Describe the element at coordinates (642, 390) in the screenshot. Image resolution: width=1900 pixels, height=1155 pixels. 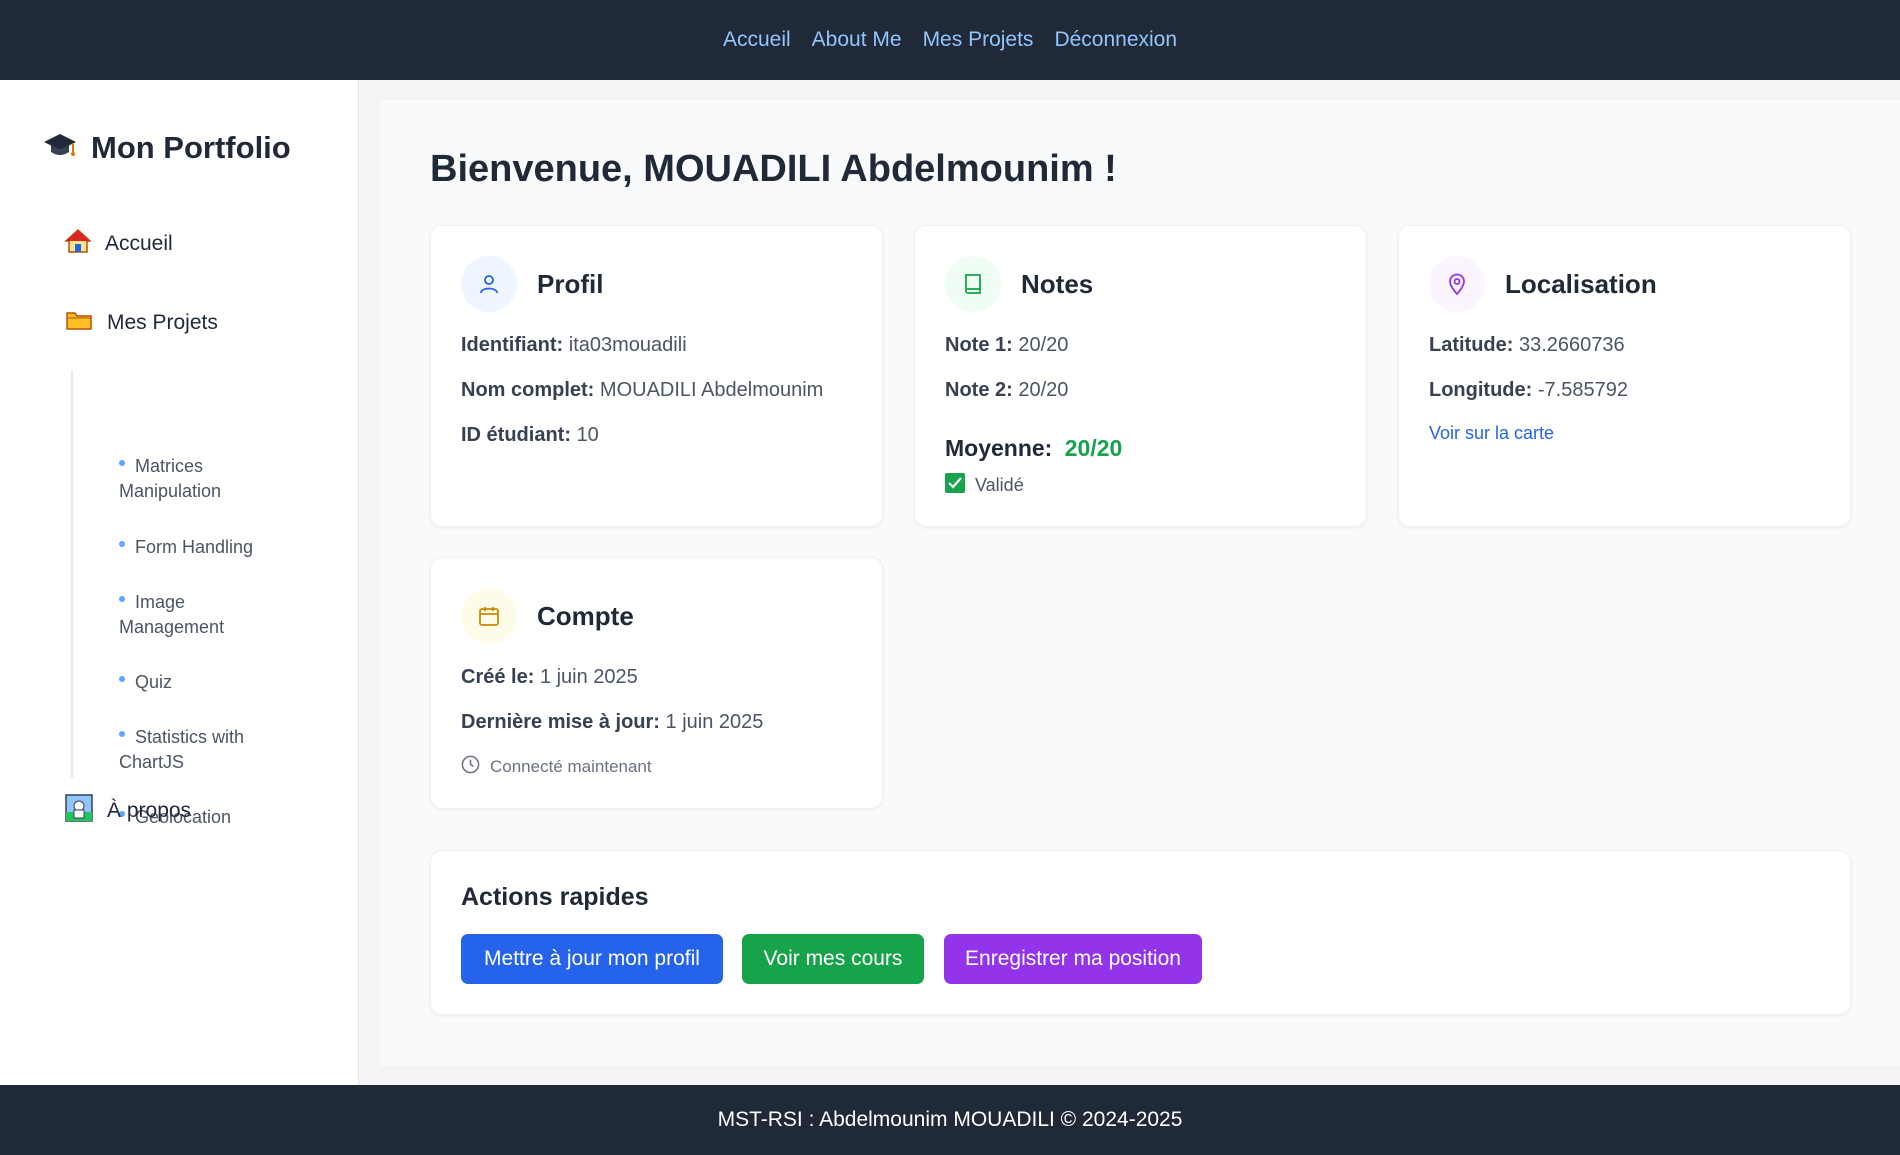
I see `profil-nom-complet: Nom complet: MOUADILI Abdelmounim` at that location.